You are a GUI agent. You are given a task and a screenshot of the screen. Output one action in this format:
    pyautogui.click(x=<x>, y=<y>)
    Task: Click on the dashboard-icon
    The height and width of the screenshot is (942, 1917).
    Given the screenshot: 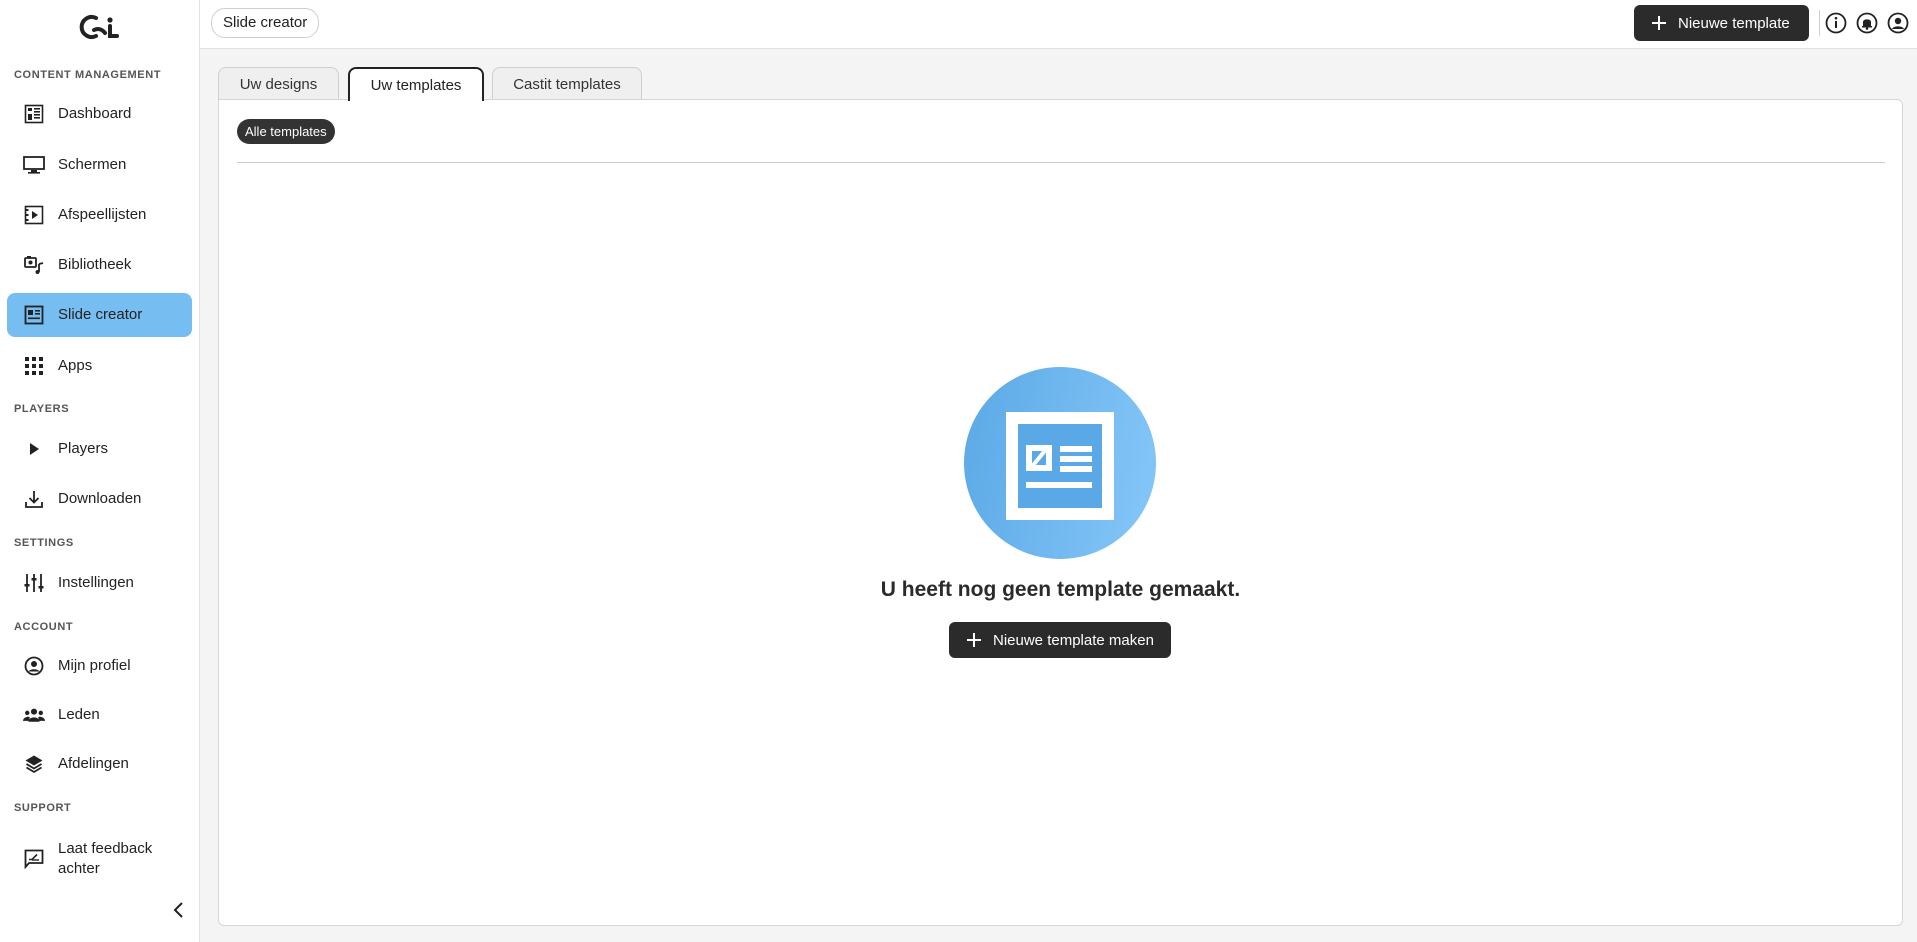 What is the action you would take?
    pyautogui.click(x=34, y=114)
    